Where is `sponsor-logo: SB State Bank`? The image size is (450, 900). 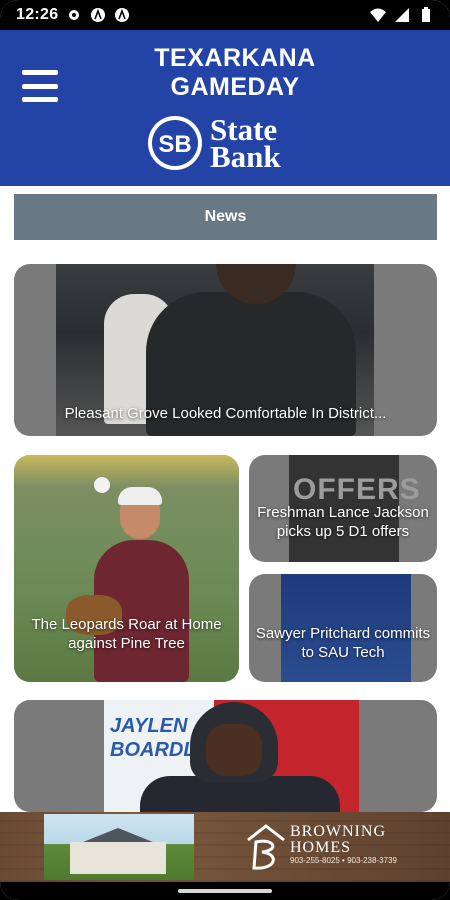 sponsor-logo: SB State Bank is located at coordinates (231, 143).